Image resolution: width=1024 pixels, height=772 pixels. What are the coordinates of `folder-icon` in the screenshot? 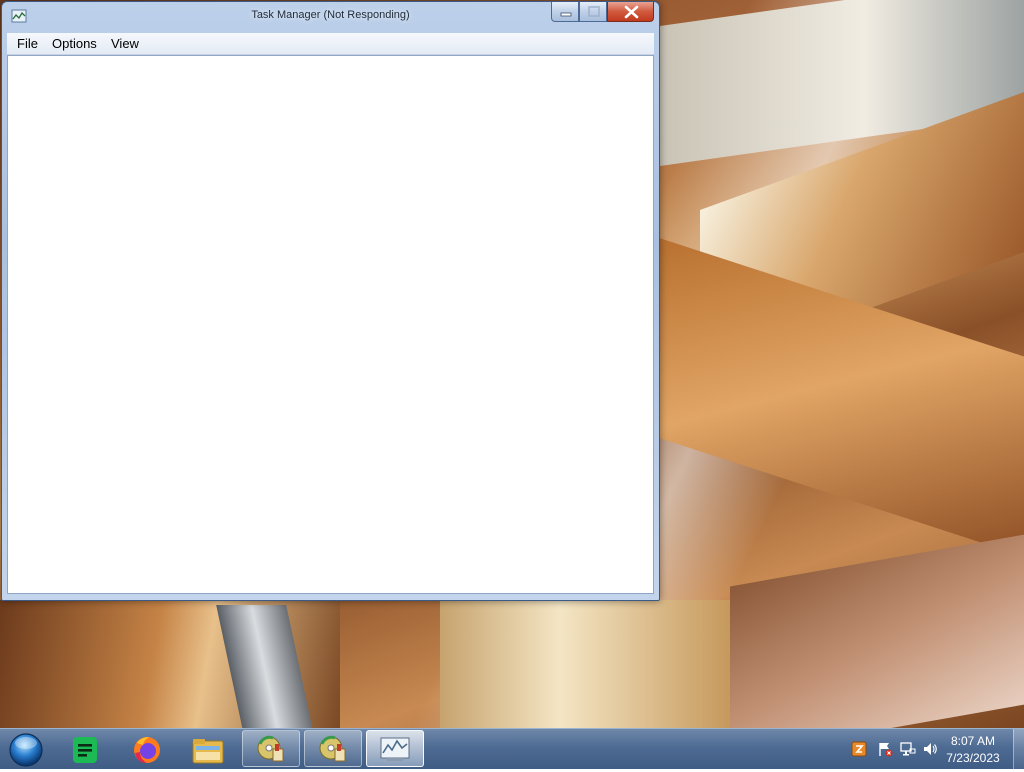 It's located at (208, 751).